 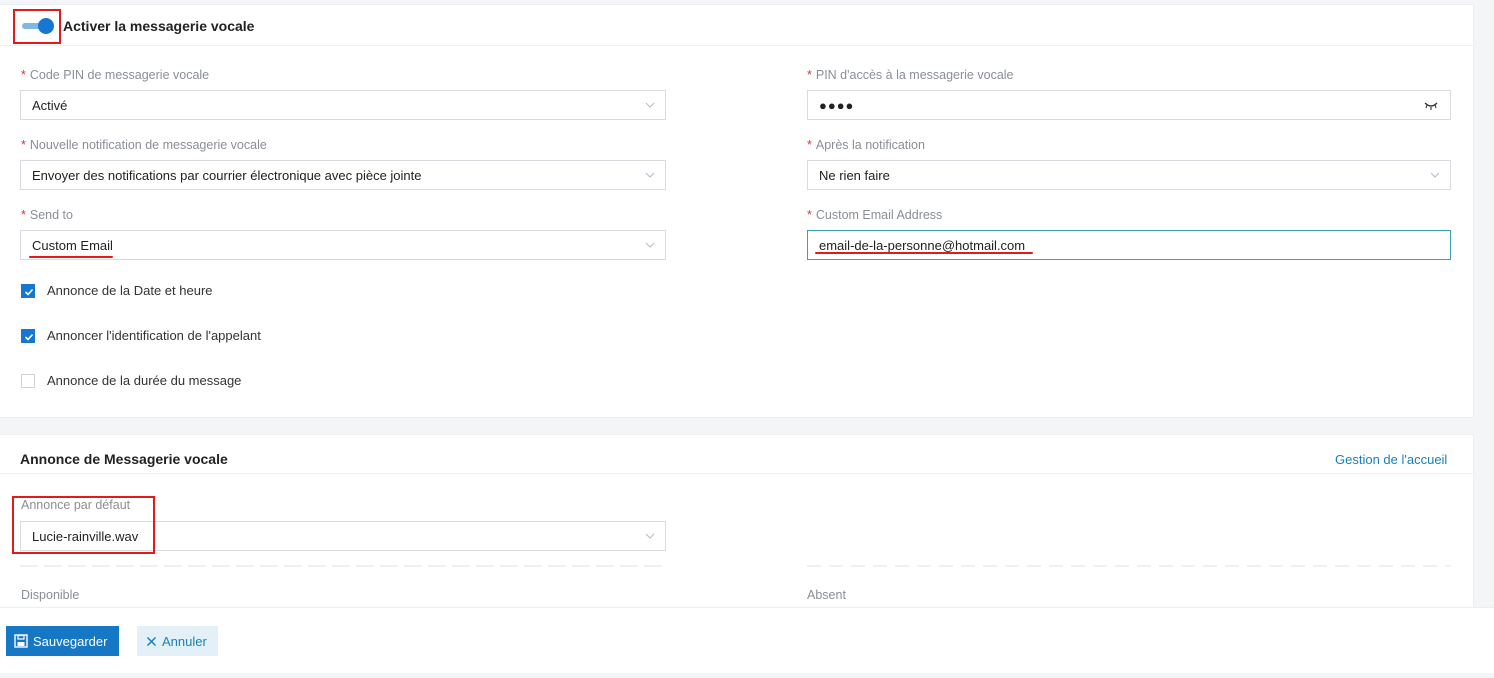 I want to click on send-to-select: Custom Email, so click(x=343, y=245).